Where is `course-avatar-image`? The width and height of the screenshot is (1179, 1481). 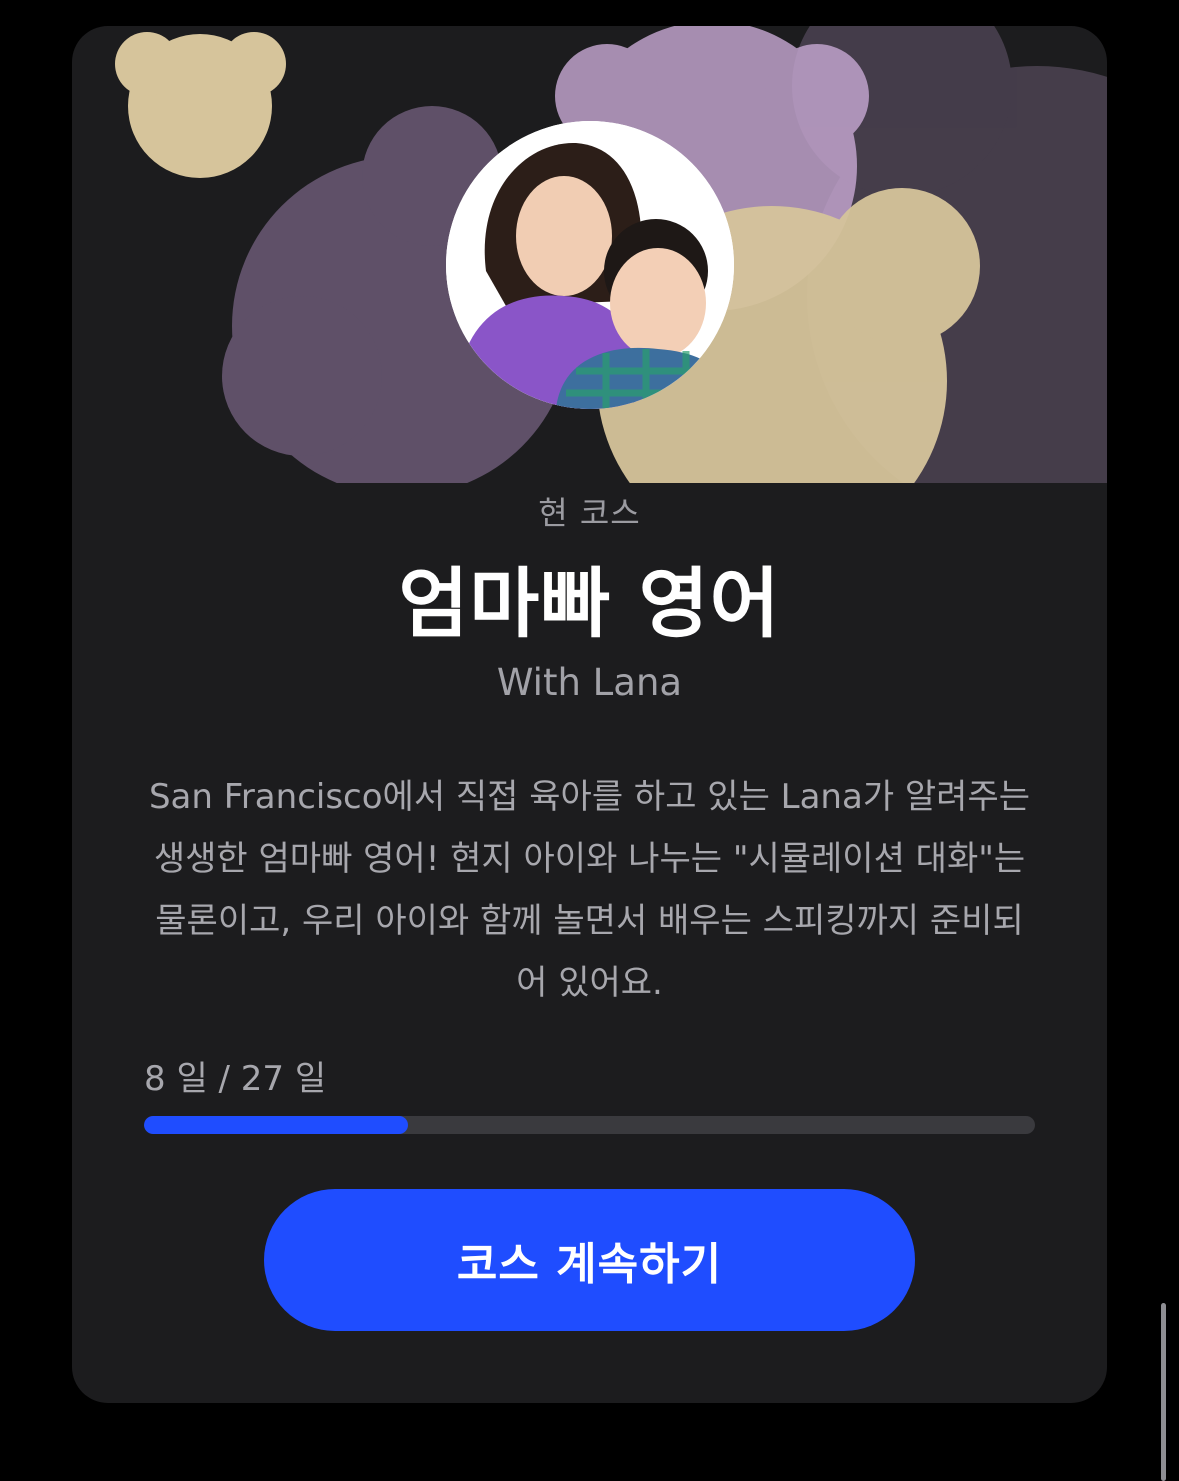
course-avatar-image is located at coordinates (590, 265).